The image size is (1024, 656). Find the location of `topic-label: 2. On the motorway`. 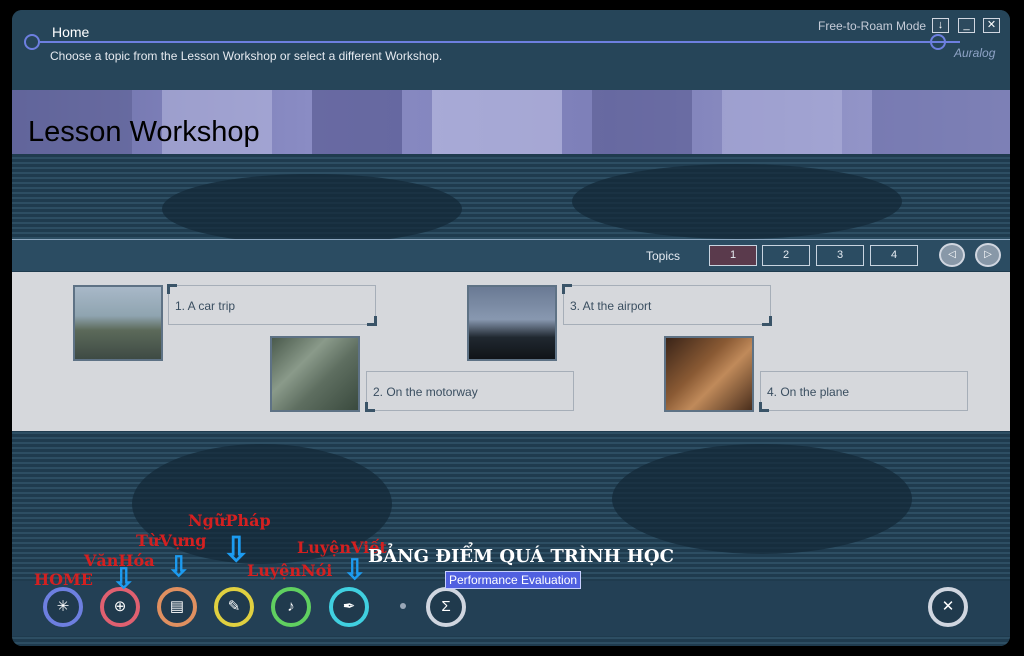

topic-label: 2. On the motorway is located at coordinates (425, 392).